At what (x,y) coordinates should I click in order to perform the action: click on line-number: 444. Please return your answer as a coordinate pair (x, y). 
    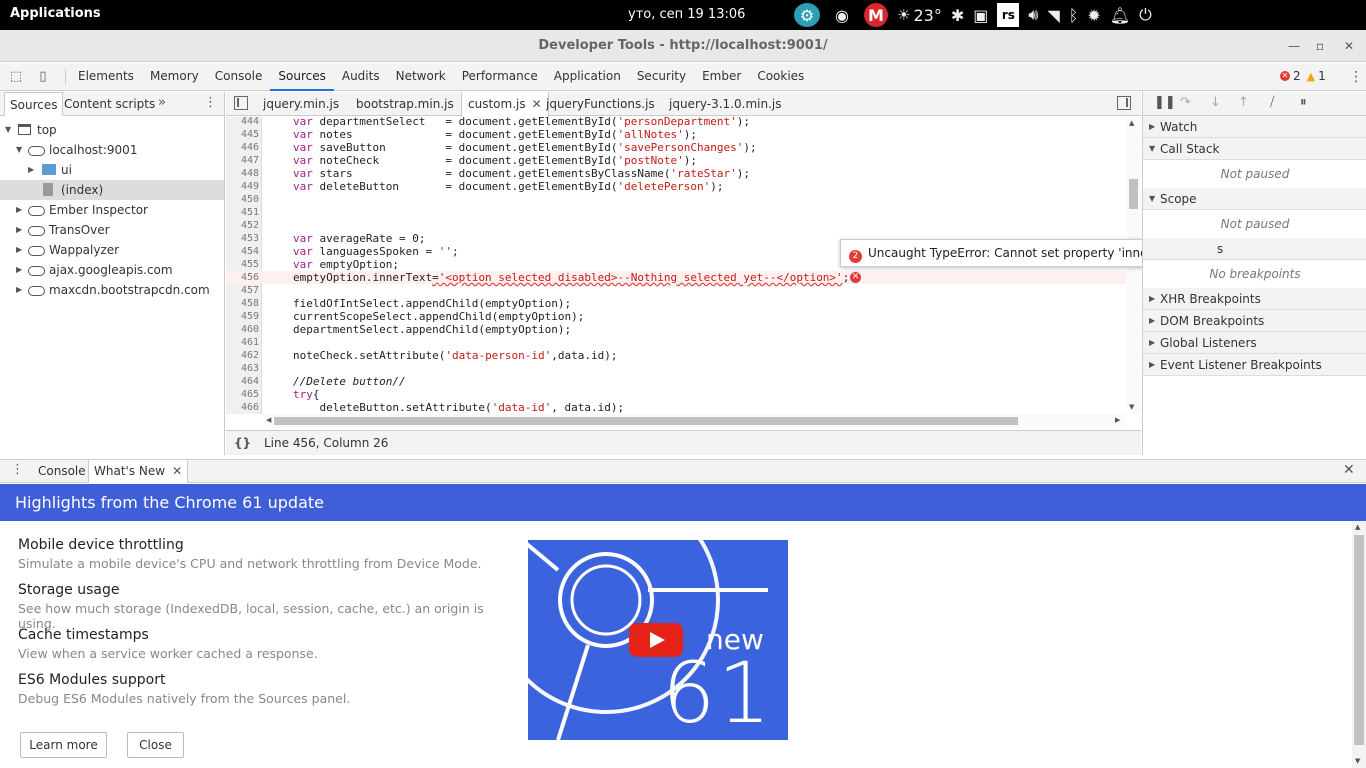
    Looking at the image, I should click on (242, 122).